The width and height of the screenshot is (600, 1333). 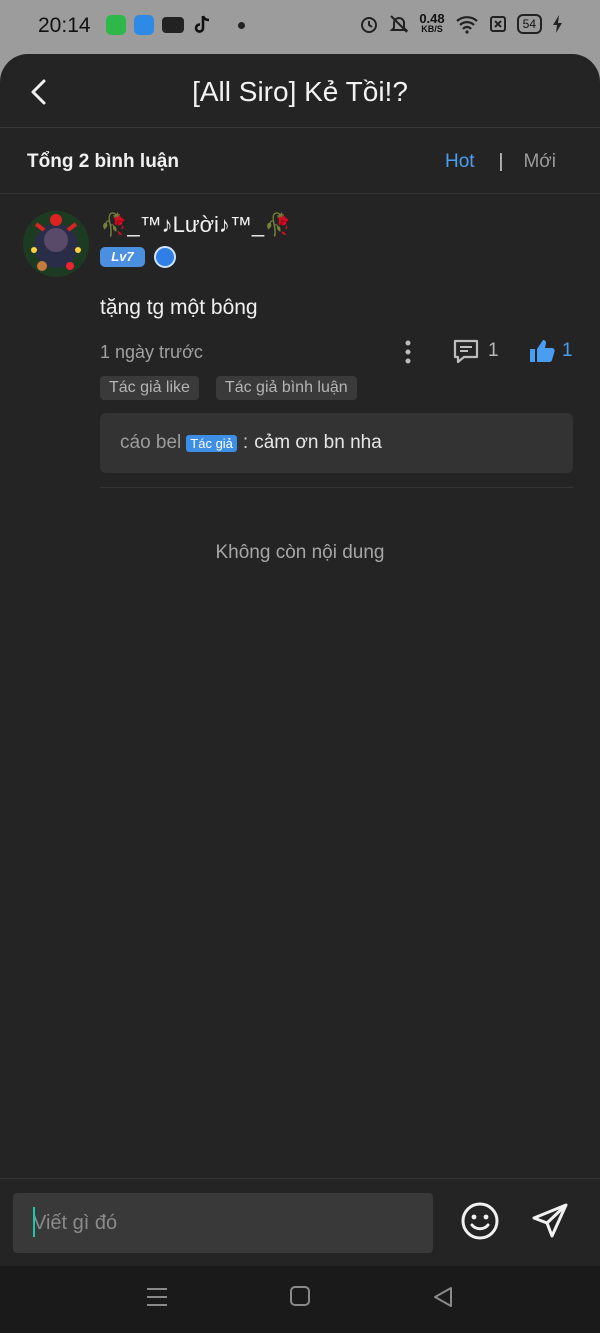 What do you see at coordinates (567, 350) in the screenshot?
I see `like-count: 1` at bounding box center [567, 350].